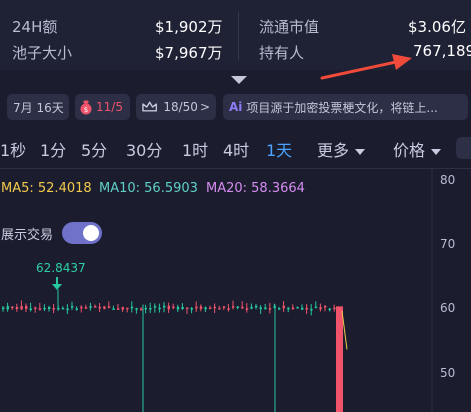  What do you see at coordinates (204, 107) in the screenshot?
I see `crown-chevron-icon: >` at bounding box center [204, 107].